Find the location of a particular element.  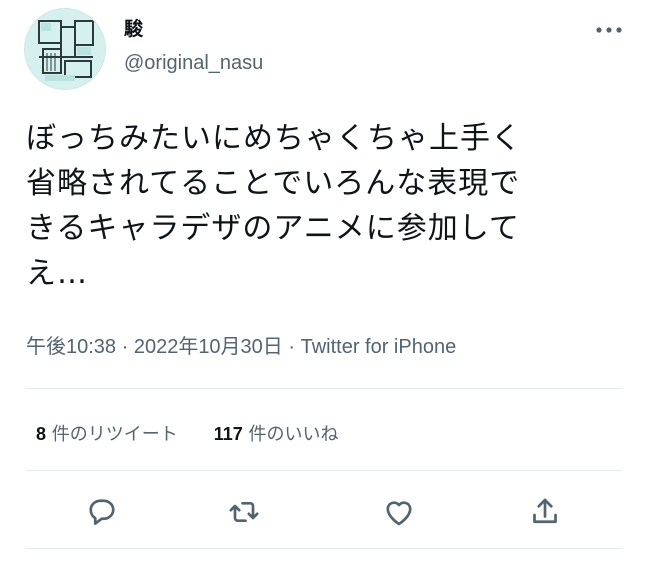

reply-icon is located at coordinates (102, 512).